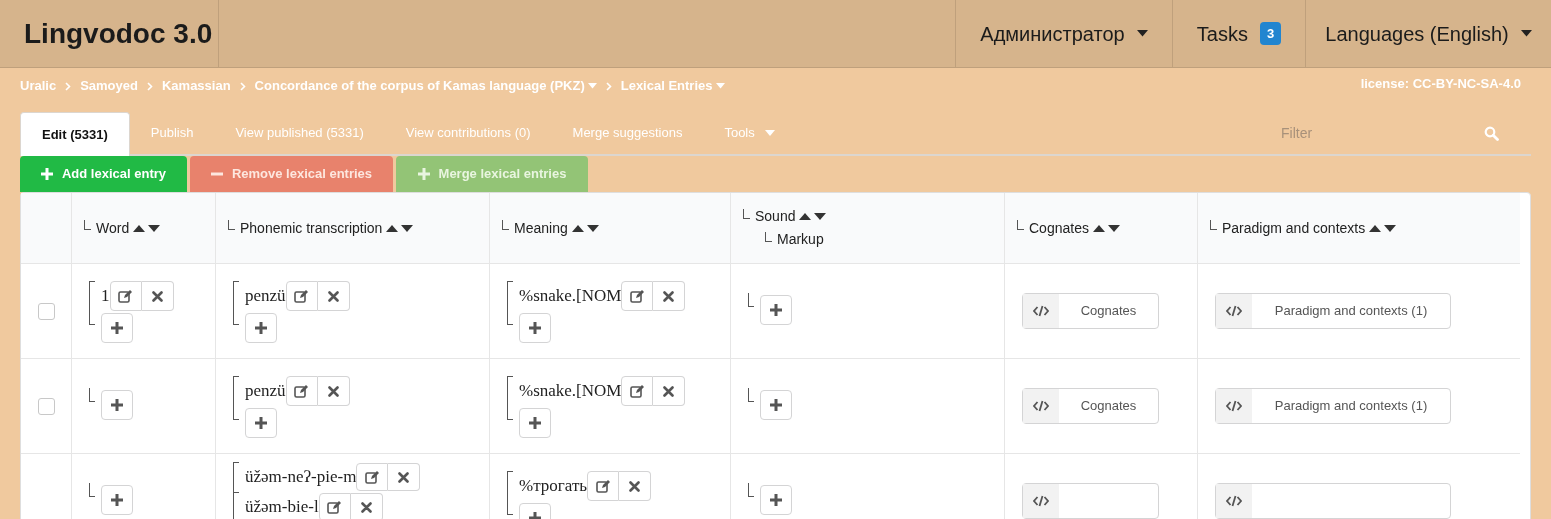 Image resolution: width=1551 pixels, height=519 pixels. Describe the element at coordinates (118, 33) in the screenshot. I see `app-logo: Lingvodoc 3.0` at that location.